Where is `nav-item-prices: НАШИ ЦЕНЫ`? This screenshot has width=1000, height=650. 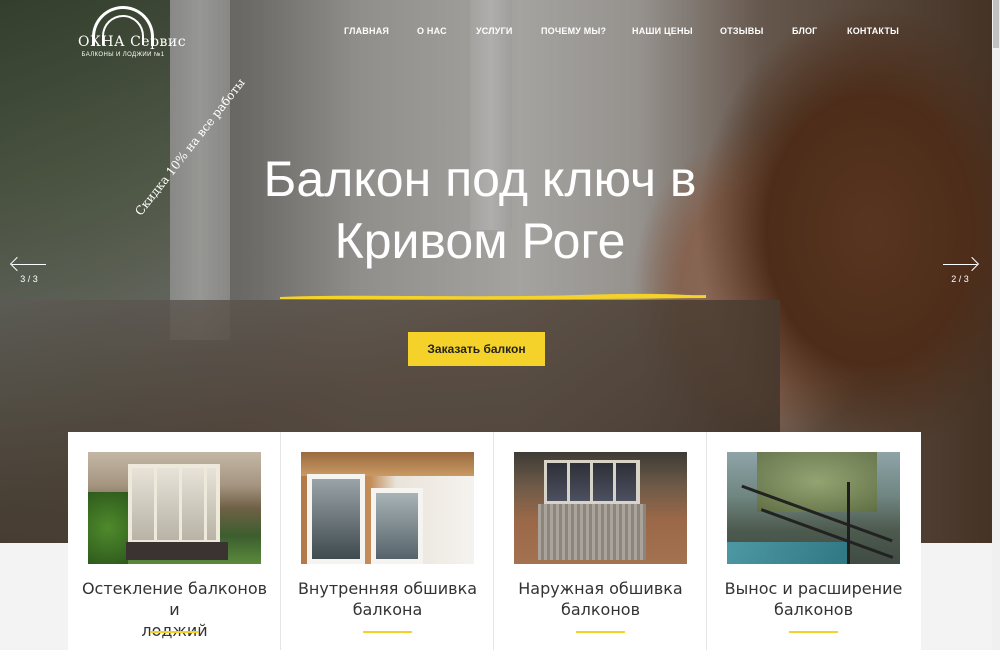 nav-item-prices: НАШИ ЦЕНЫ is located at coordinates (662, 31).